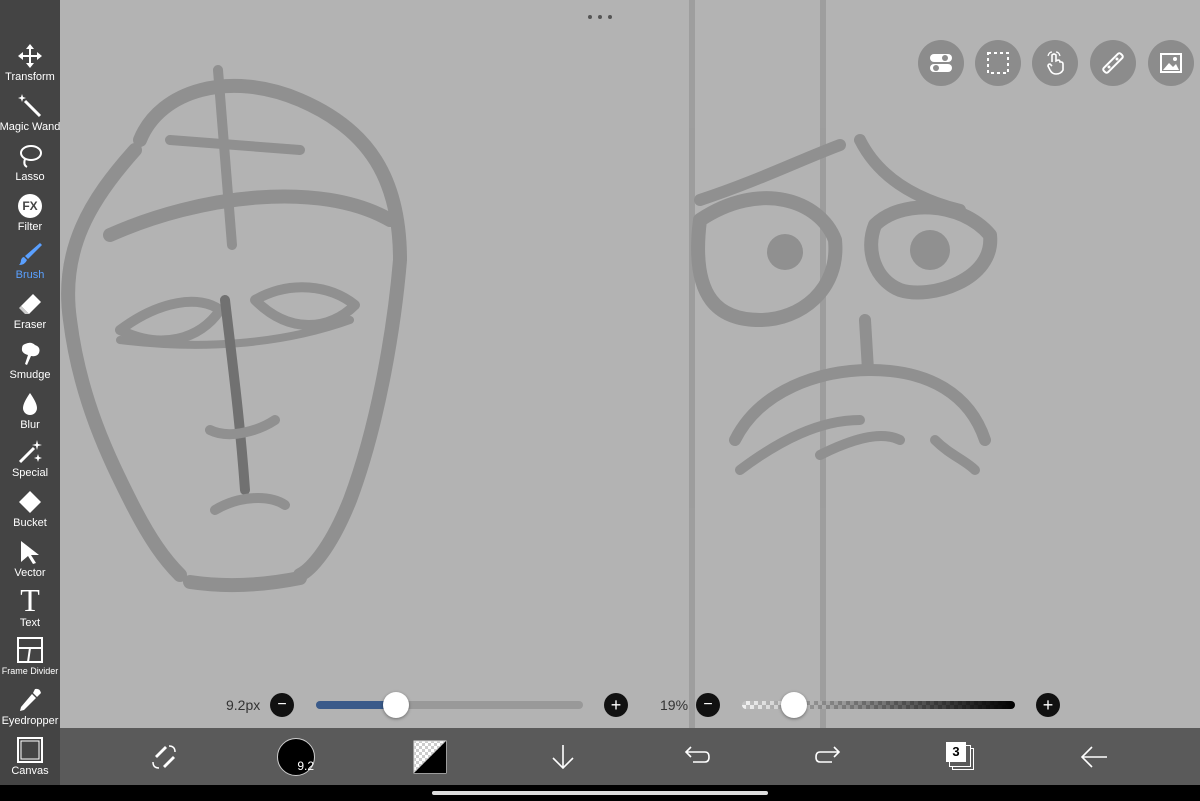  Describe the element at coordinates (30, 77) in the screenshot. I see `tool-label: Transform` at that location.